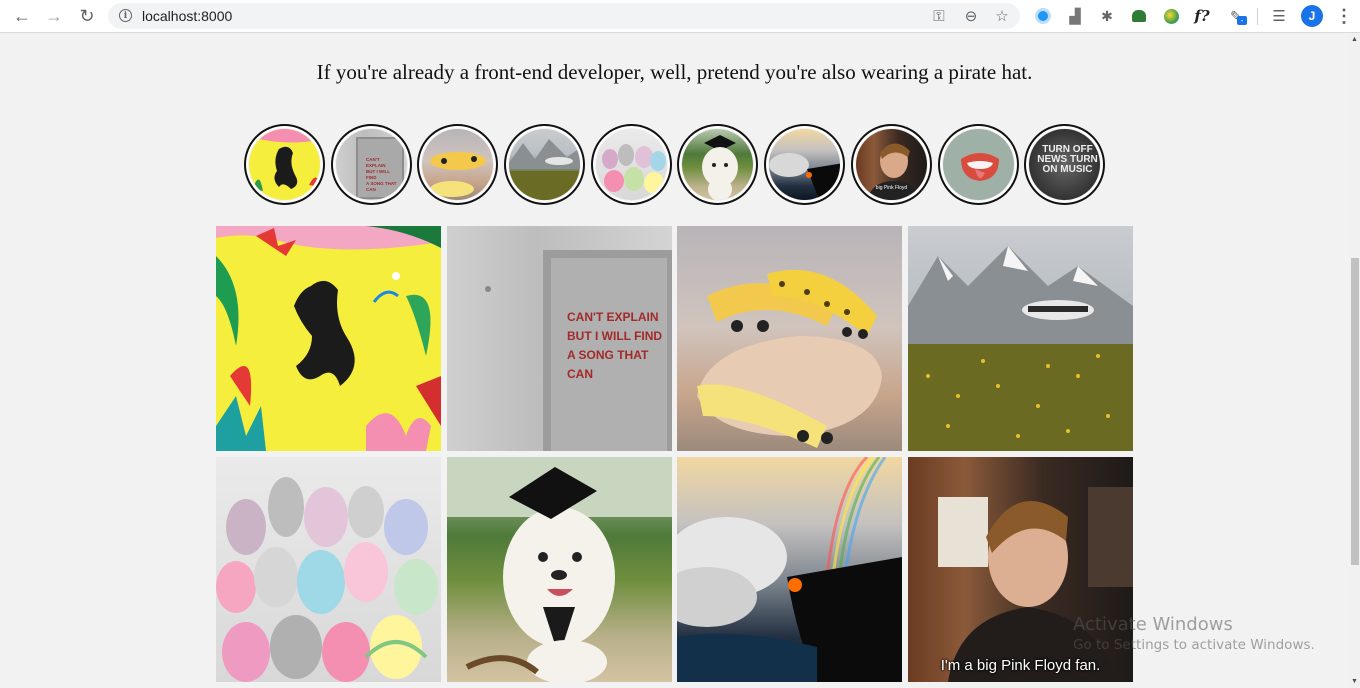 The width and height of the screenshot is (1360, 688). I want to click on extension-eyedropper-icon: ✎ -, so click(1236, 16).